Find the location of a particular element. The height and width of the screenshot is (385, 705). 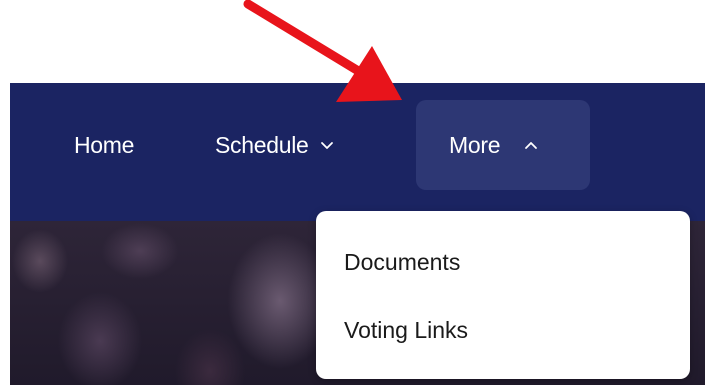

dropdown-item-voting-links: Voting Links is located at coordinates (406, 330).